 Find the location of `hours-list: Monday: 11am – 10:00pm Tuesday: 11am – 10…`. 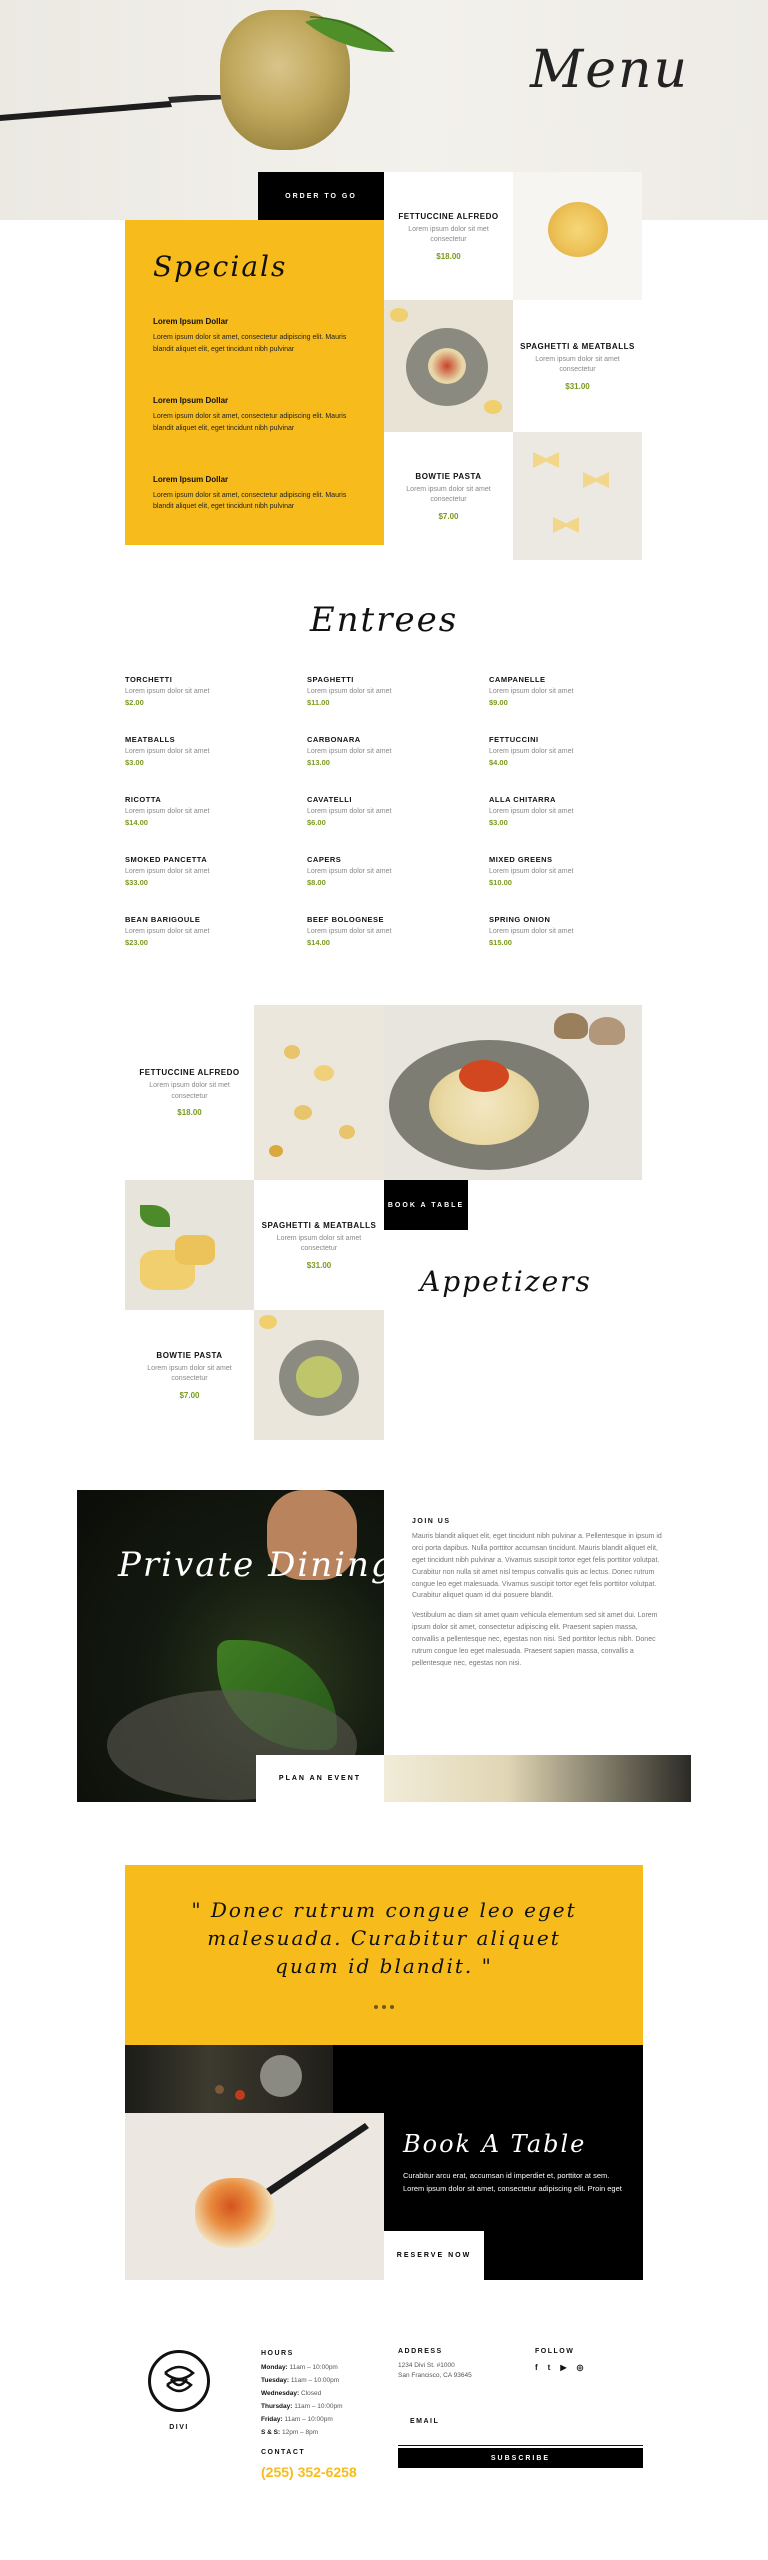

hours-list: Monday: 11am – 10:00pm Tuesday: 11am – 10… is located at coordinates (321, 2400).